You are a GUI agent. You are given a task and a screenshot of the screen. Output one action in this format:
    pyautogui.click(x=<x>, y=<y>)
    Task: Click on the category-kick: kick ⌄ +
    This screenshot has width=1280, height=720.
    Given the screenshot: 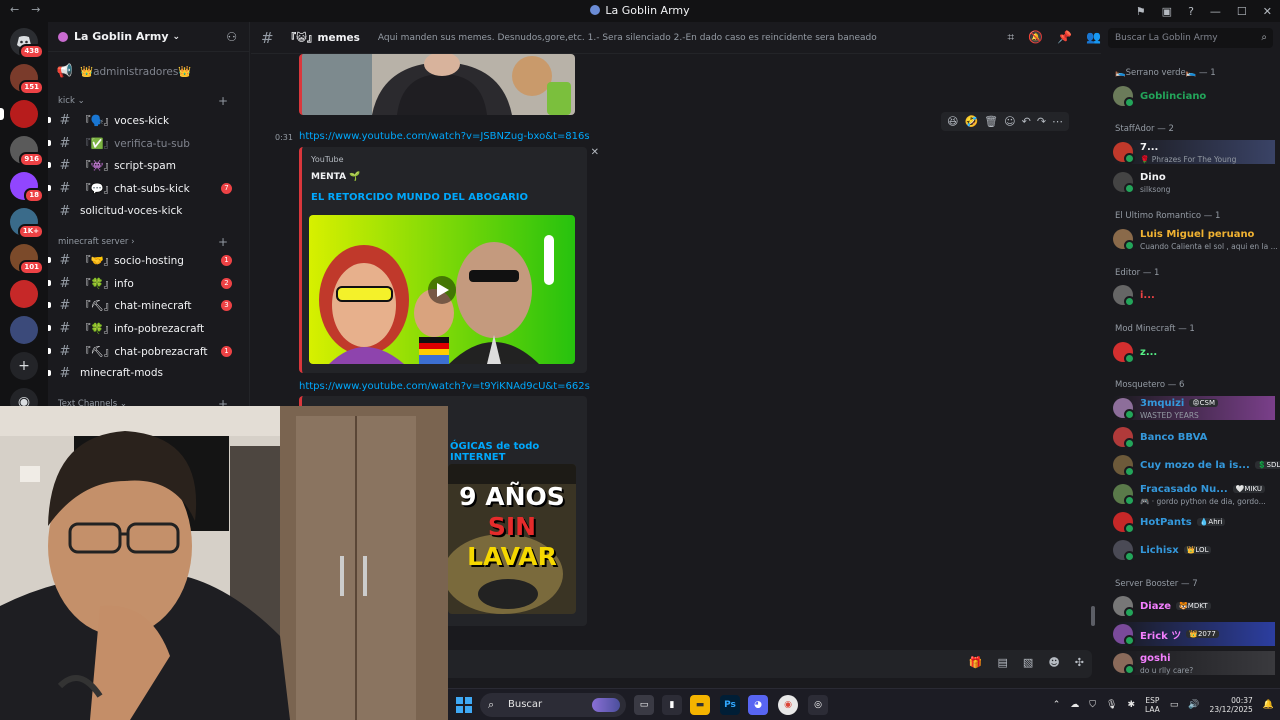 What is the action you would take?
    pyautogui.click(x=148, y=101)
    